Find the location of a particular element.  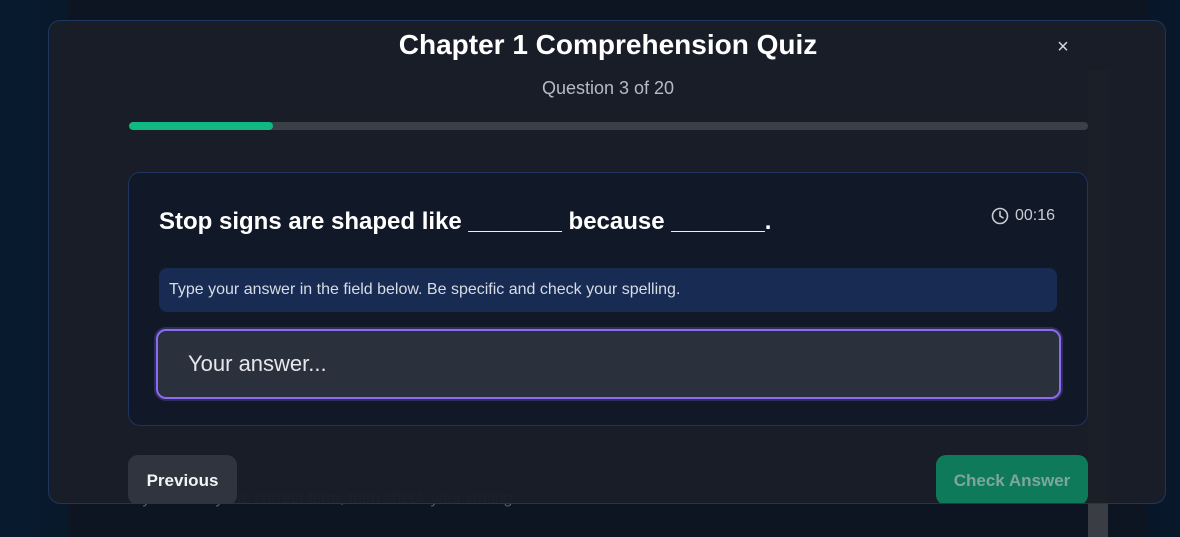

question-counter: Question 3 of 20 is located at coordinates (608, 88).